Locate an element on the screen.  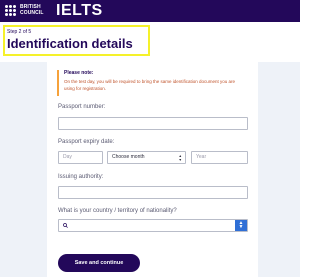
page-title: Identification details is located at coordinates (70, 43).